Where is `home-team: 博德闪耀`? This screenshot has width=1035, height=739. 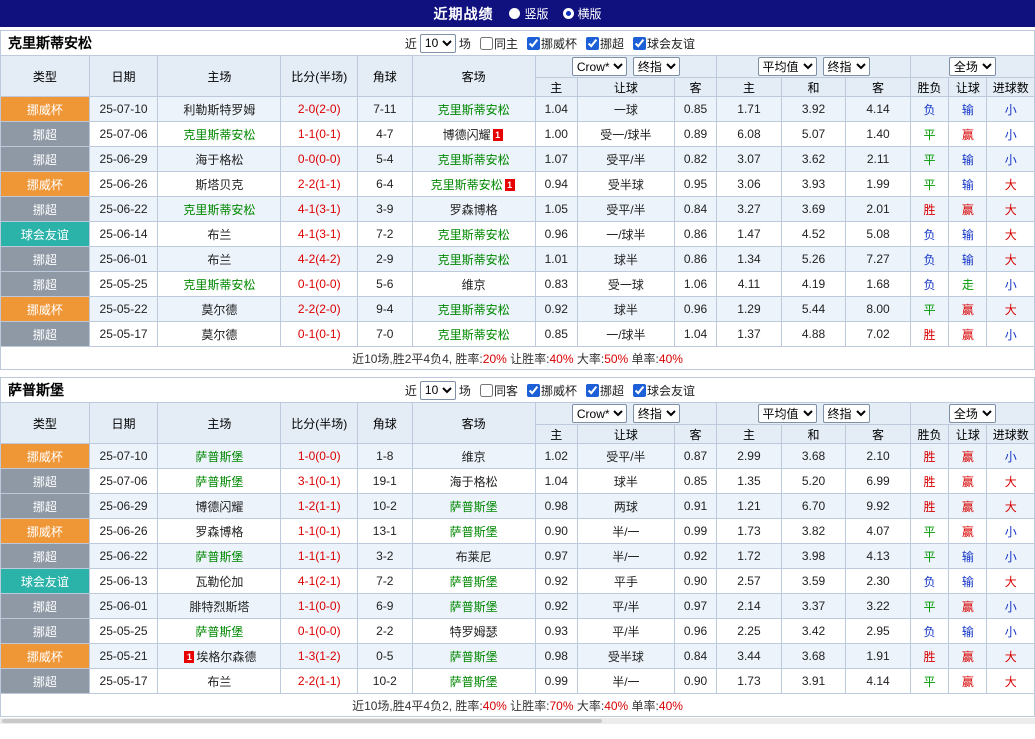 home-team: 博德闪耀 is located at coordinates (219, 506).